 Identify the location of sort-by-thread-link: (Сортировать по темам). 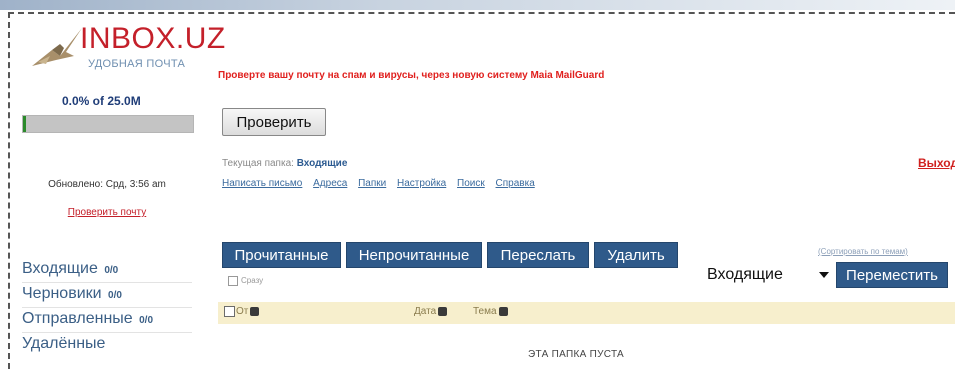
(863, 251).